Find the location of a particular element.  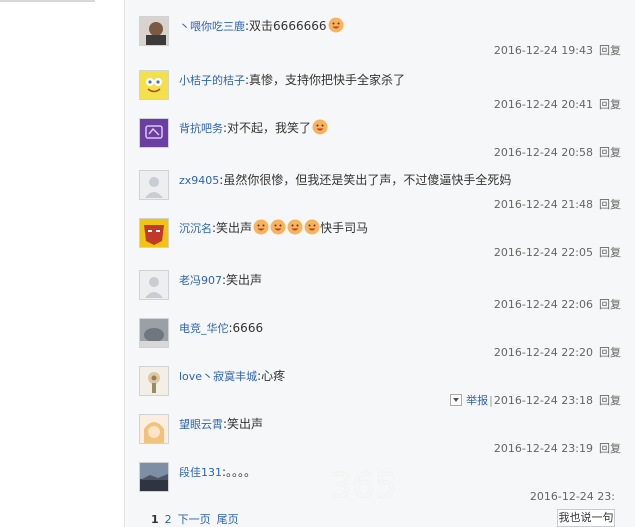

page-2-link: 2 is located at coordinates (168, 519).